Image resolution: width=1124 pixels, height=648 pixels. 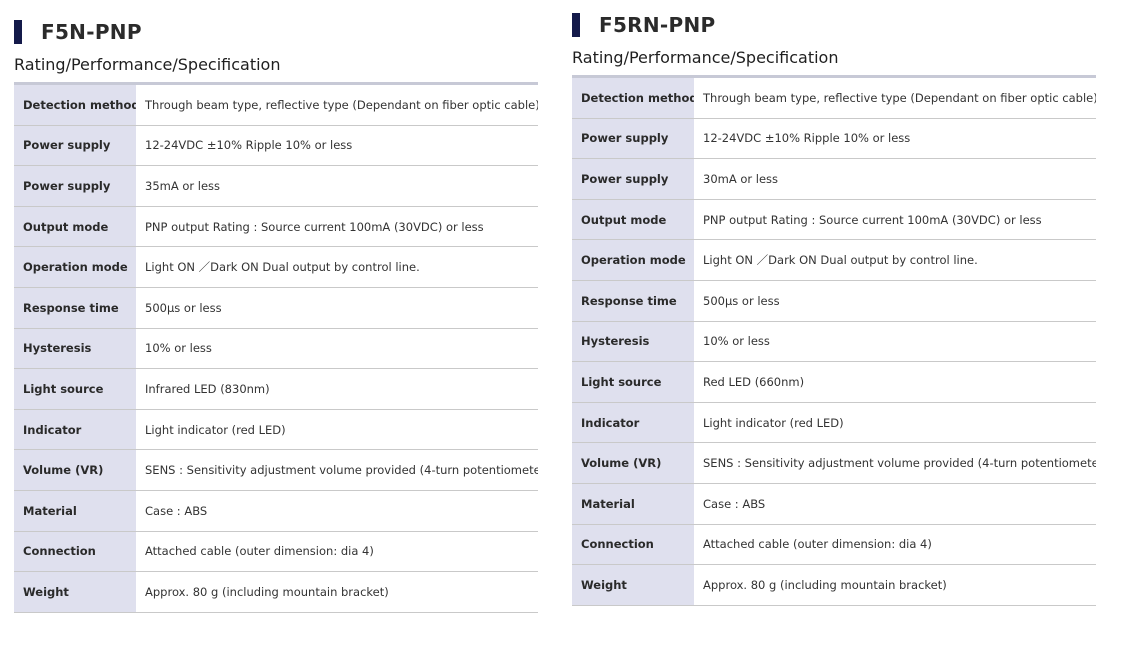 What do you see at coordinates (657, 25) in the screenshot?
I see `product-title: F5RN-PNP` at bounding box center [657, 25].